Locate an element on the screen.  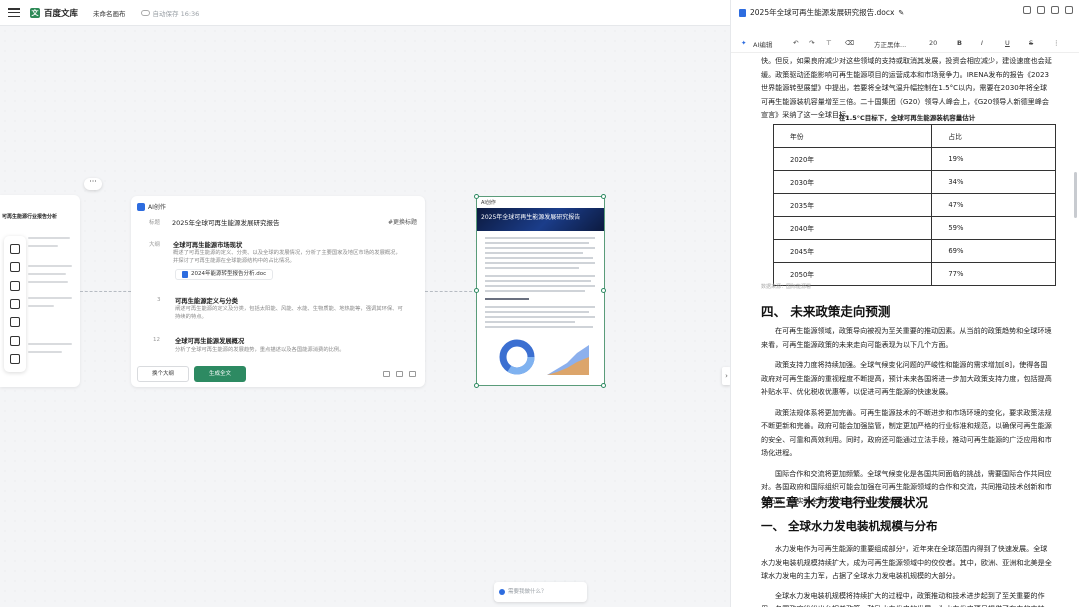
link-icon is located at coordinates (15, 358).